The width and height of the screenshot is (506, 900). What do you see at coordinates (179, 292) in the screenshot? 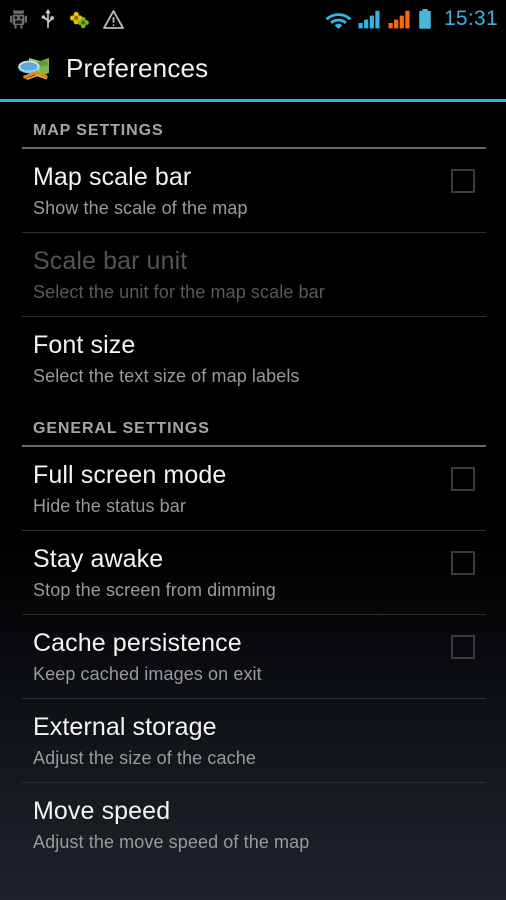
I see `pref-summary: Select the unit for the map scale bar` at bounding box center [179, 292].